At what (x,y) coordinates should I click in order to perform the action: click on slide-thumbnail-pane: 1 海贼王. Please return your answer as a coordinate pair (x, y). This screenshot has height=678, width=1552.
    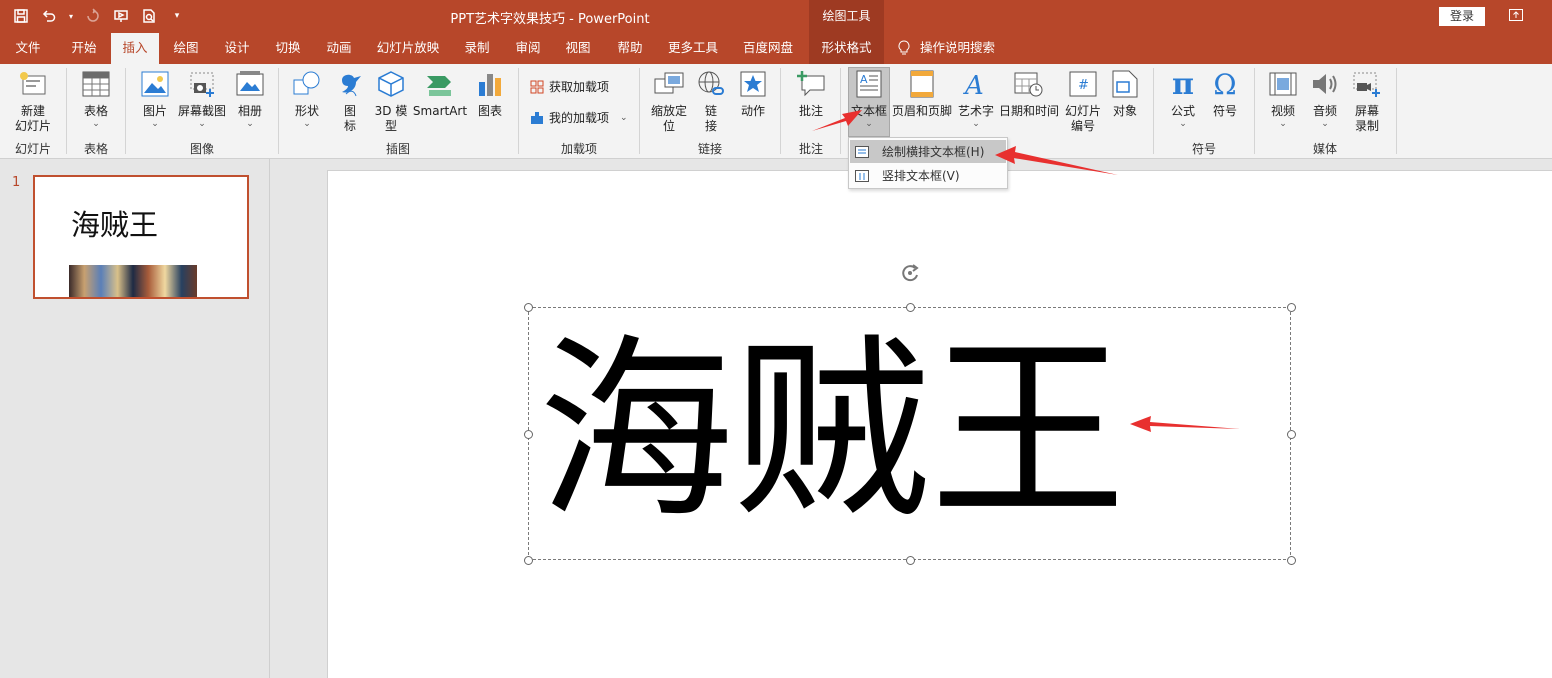
    Looking at the image, I should click on (135, 418).